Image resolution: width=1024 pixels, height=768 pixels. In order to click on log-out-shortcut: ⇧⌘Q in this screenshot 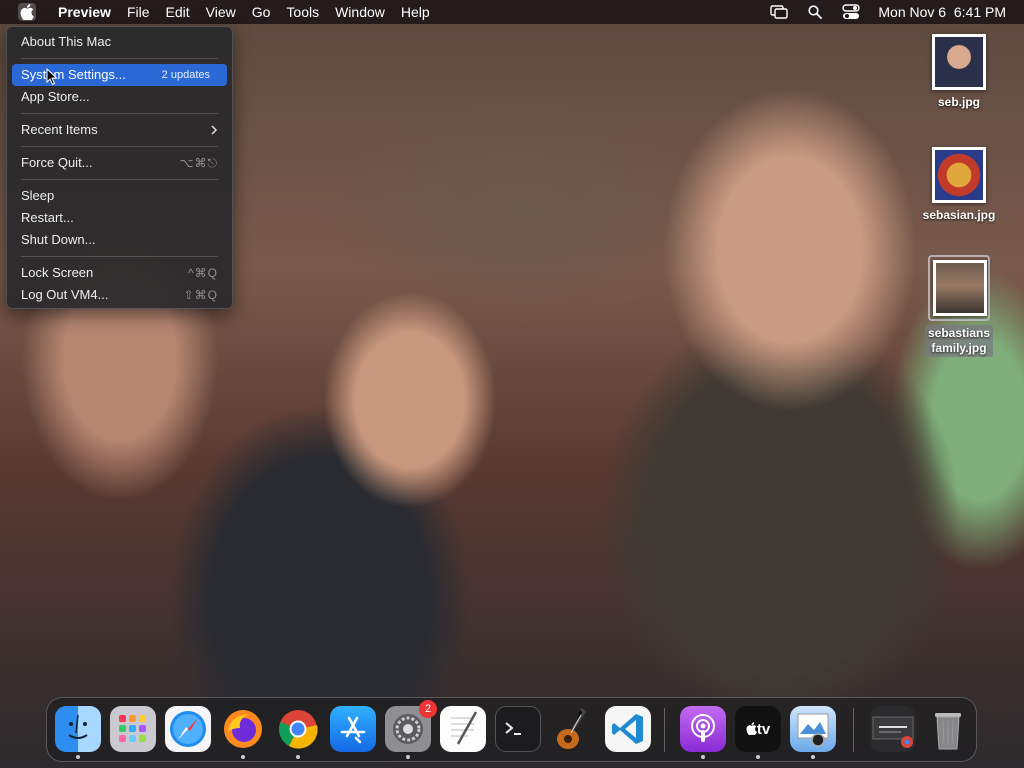, I will do `click(200, 295)`.